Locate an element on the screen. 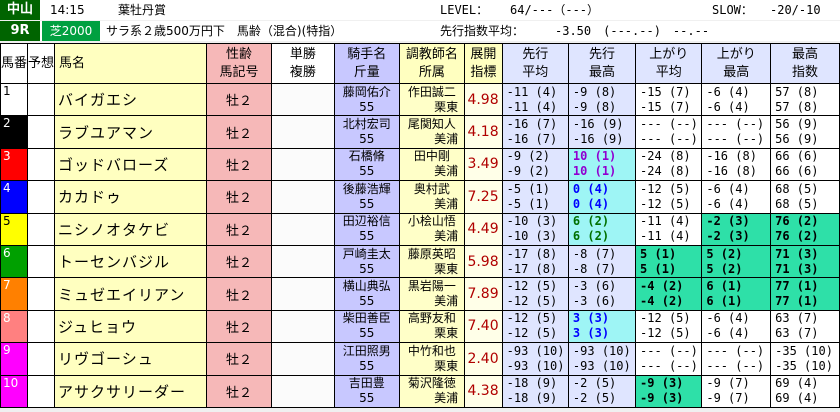 This screenshot has height=412, width=840. trainer: 菊沢隆徳 美浦 is located at coordinates (432, 391).